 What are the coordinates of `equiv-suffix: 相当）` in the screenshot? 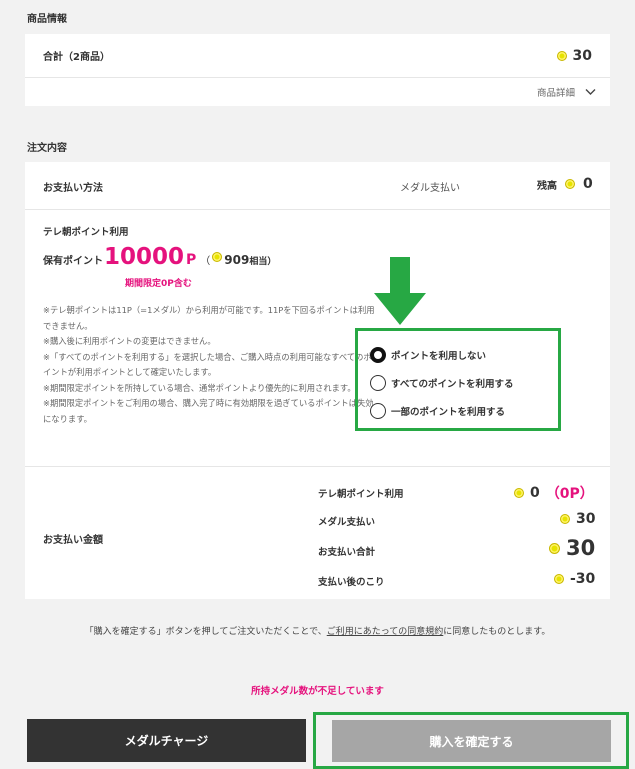 It's located at (263, 262).